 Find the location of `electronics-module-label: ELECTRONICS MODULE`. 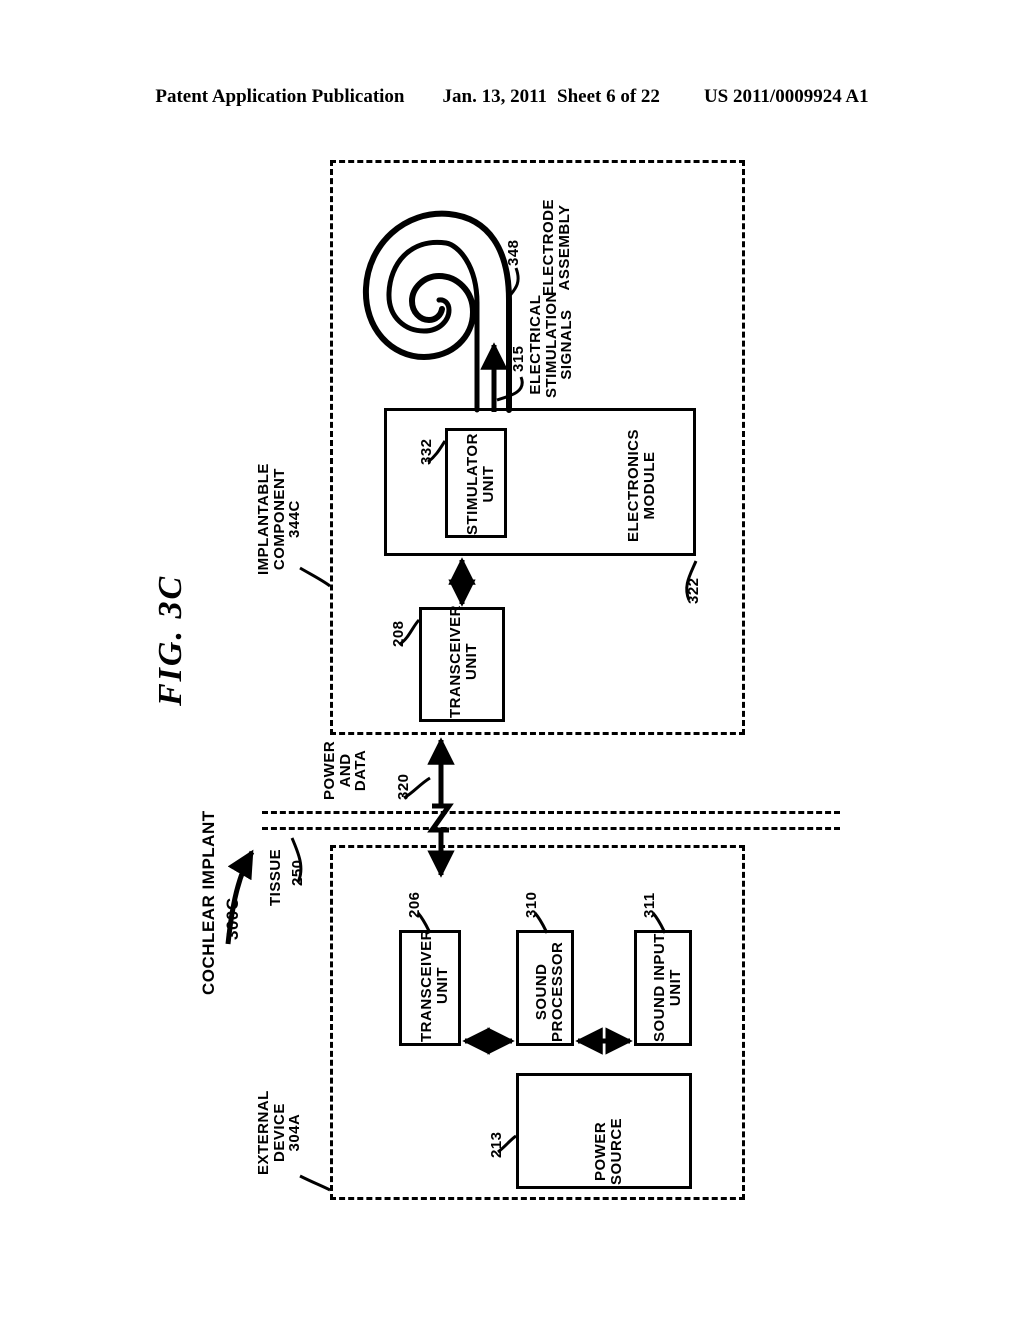

electronics-module-label: ELECTRONICS MODULE is located at coordinates (641, 485).